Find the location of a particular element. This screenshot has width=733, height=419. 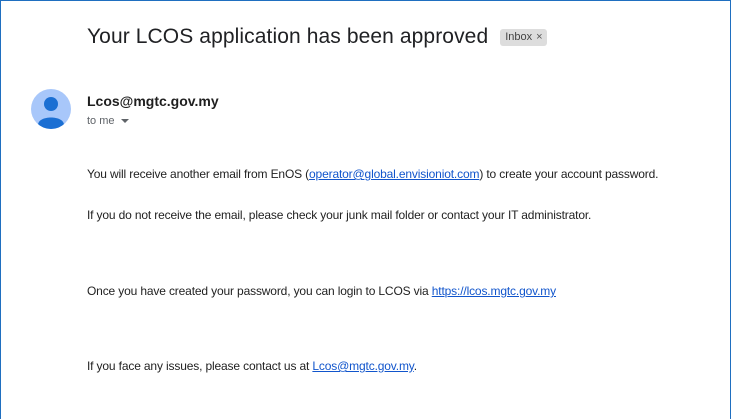

lcos-site-link: https://lcos.mgtc.gov.my is located at coordinates (494, 291).